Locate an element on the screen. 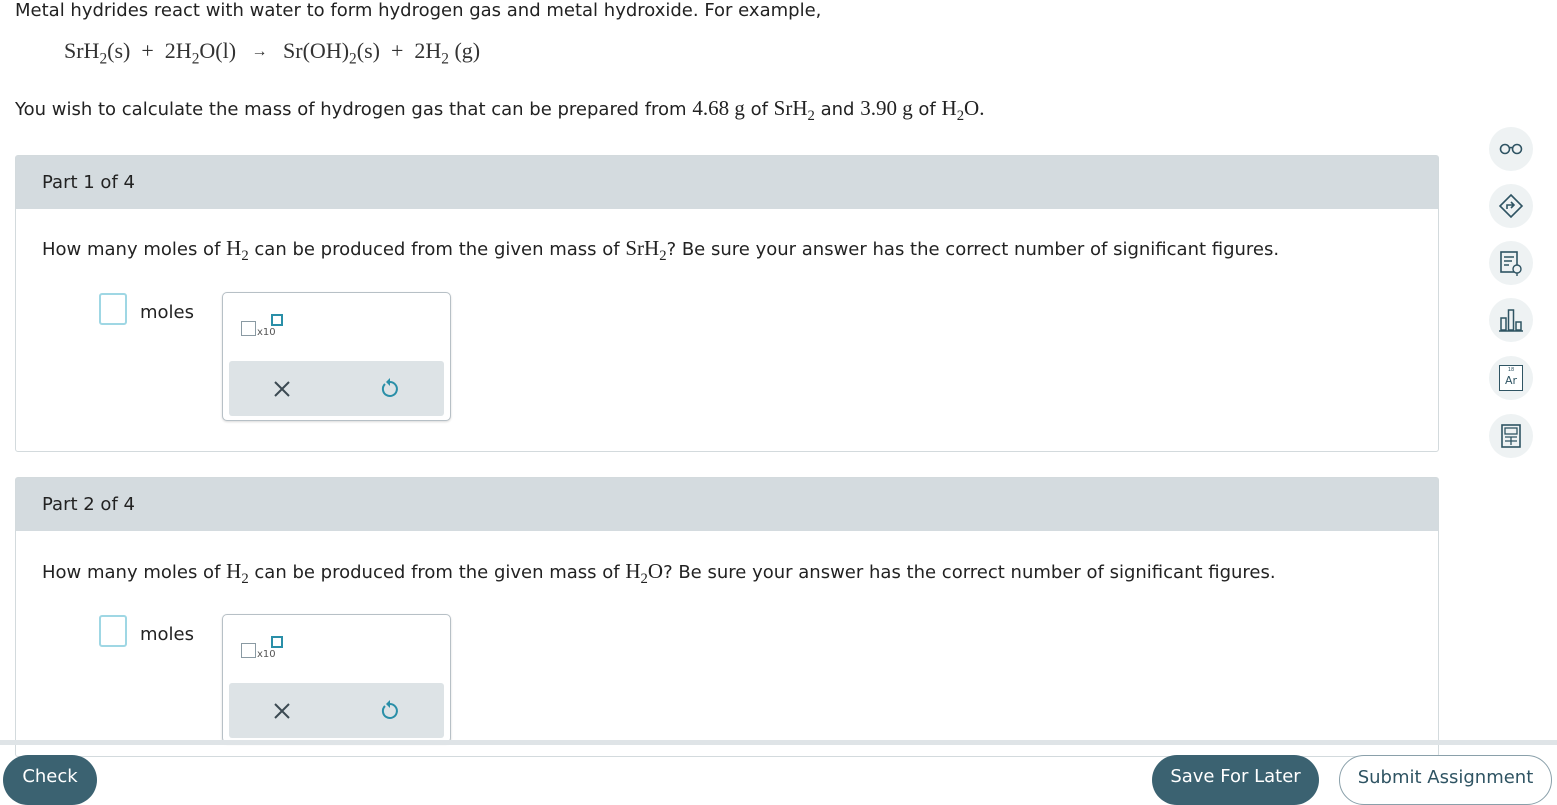  periodic-table-icon: 18 Ar is located at coordinates (1511, 378).